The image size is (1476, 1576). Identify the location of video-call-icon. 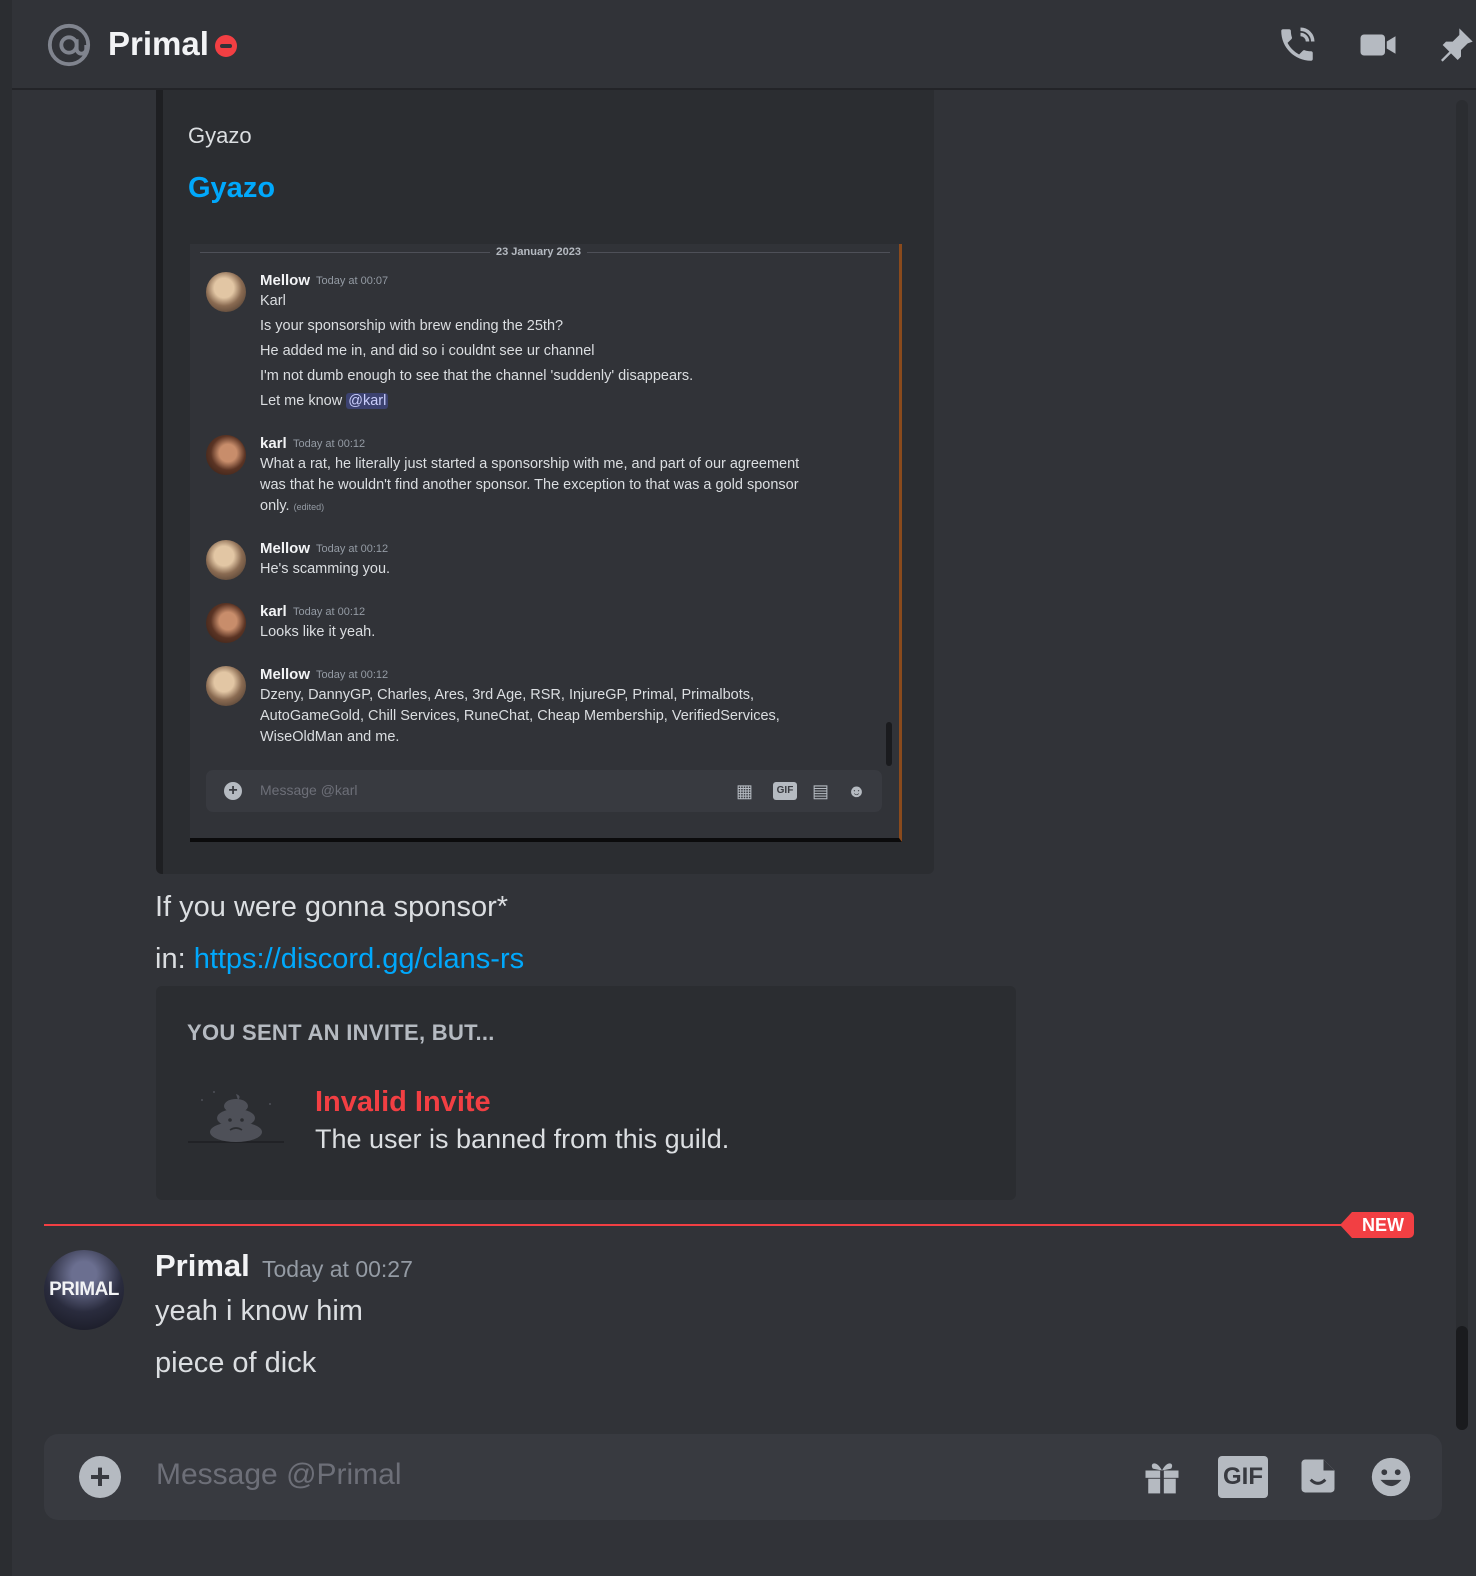
(1378, 45).